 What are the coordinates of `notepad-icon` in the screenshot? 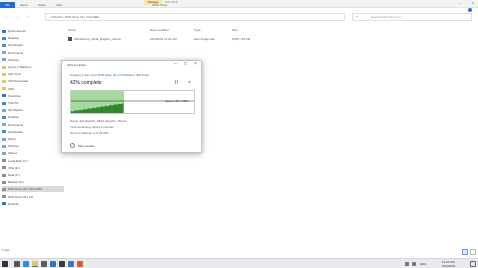 It's located at (71, 264).